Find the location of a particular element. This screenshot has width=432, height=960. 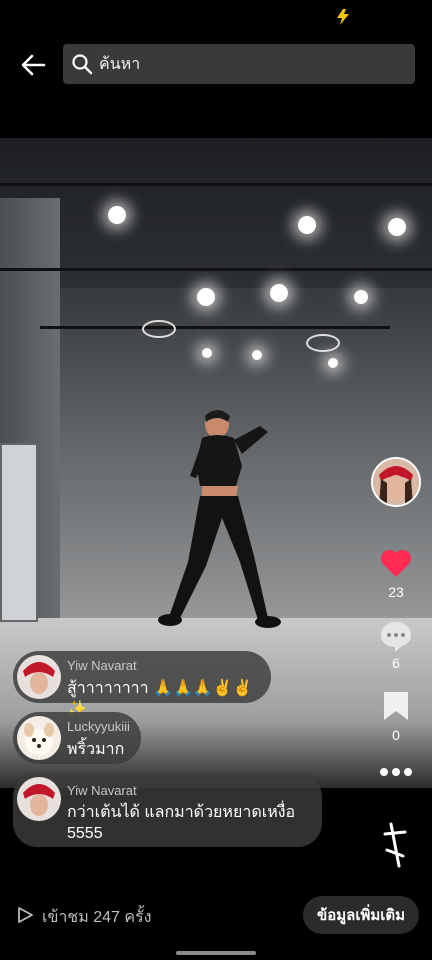

bookmark-count: 0 is located at coordinates (396, 735).